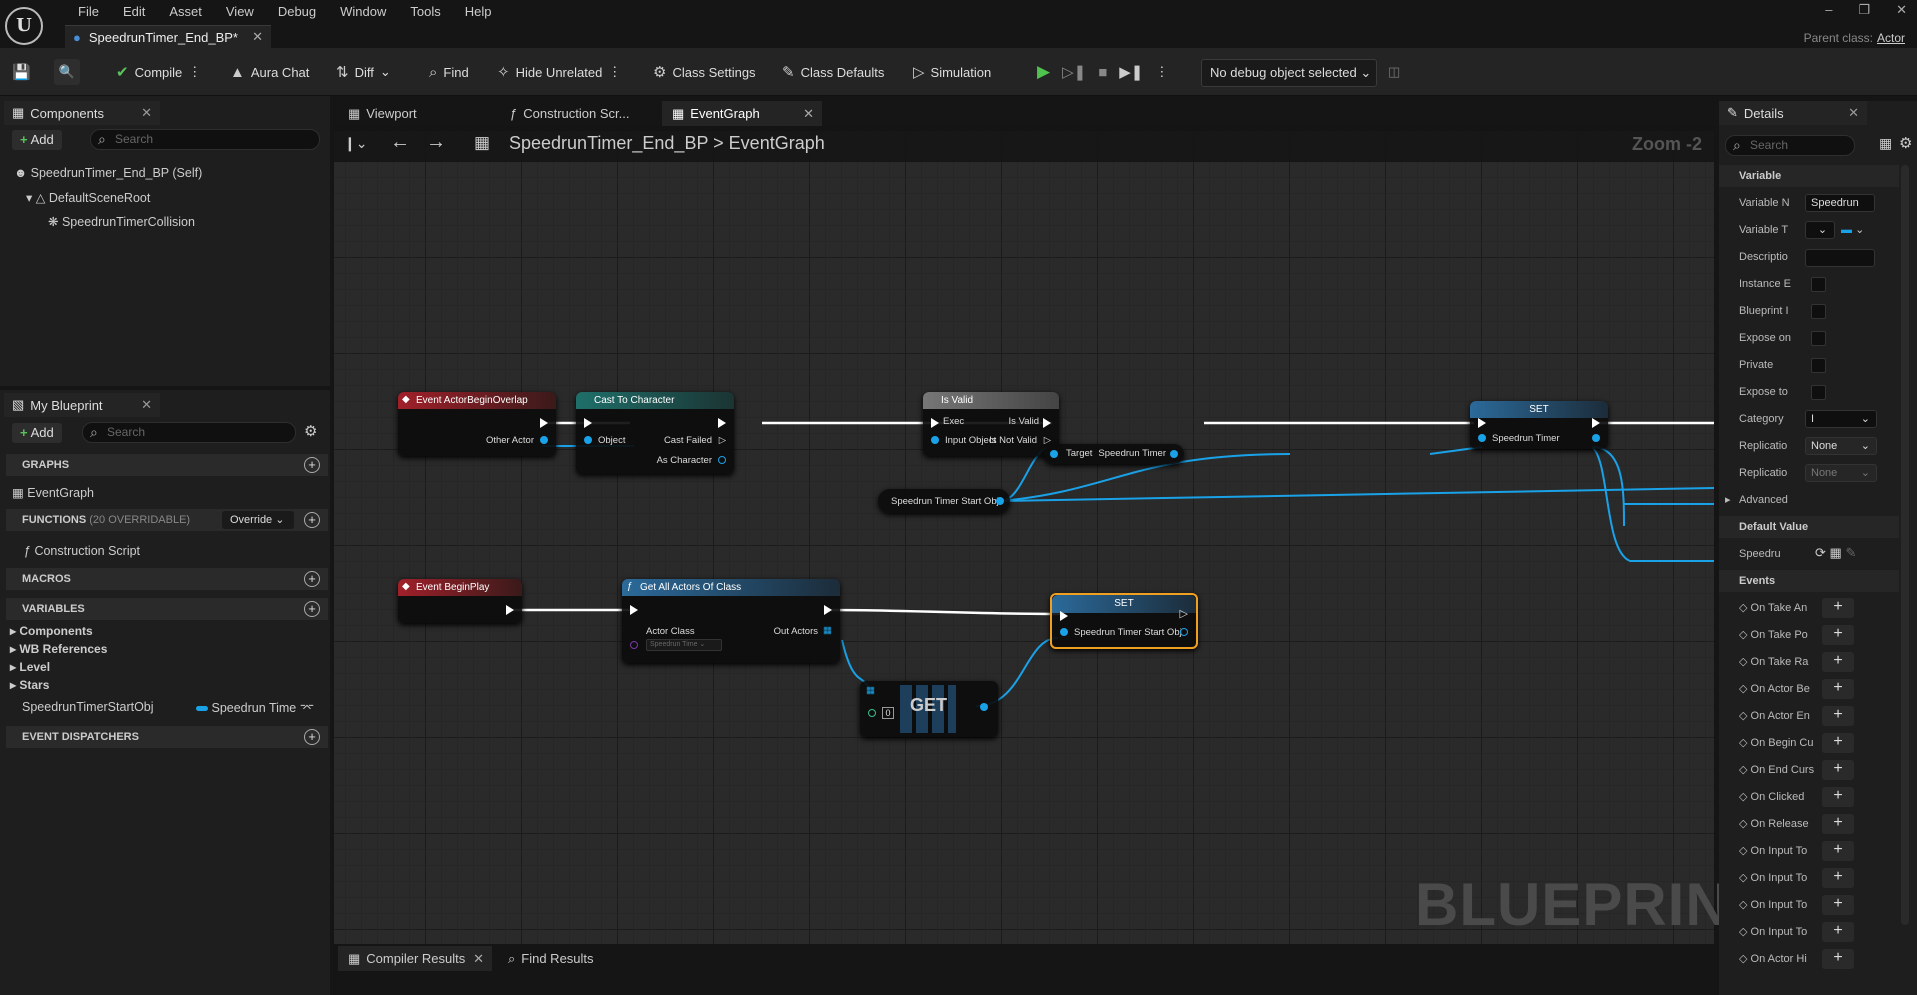  Describe the element at coordinates (158, 72) in the screenshot. I see `compile-button: ✔ Compile ⋮` at that location.